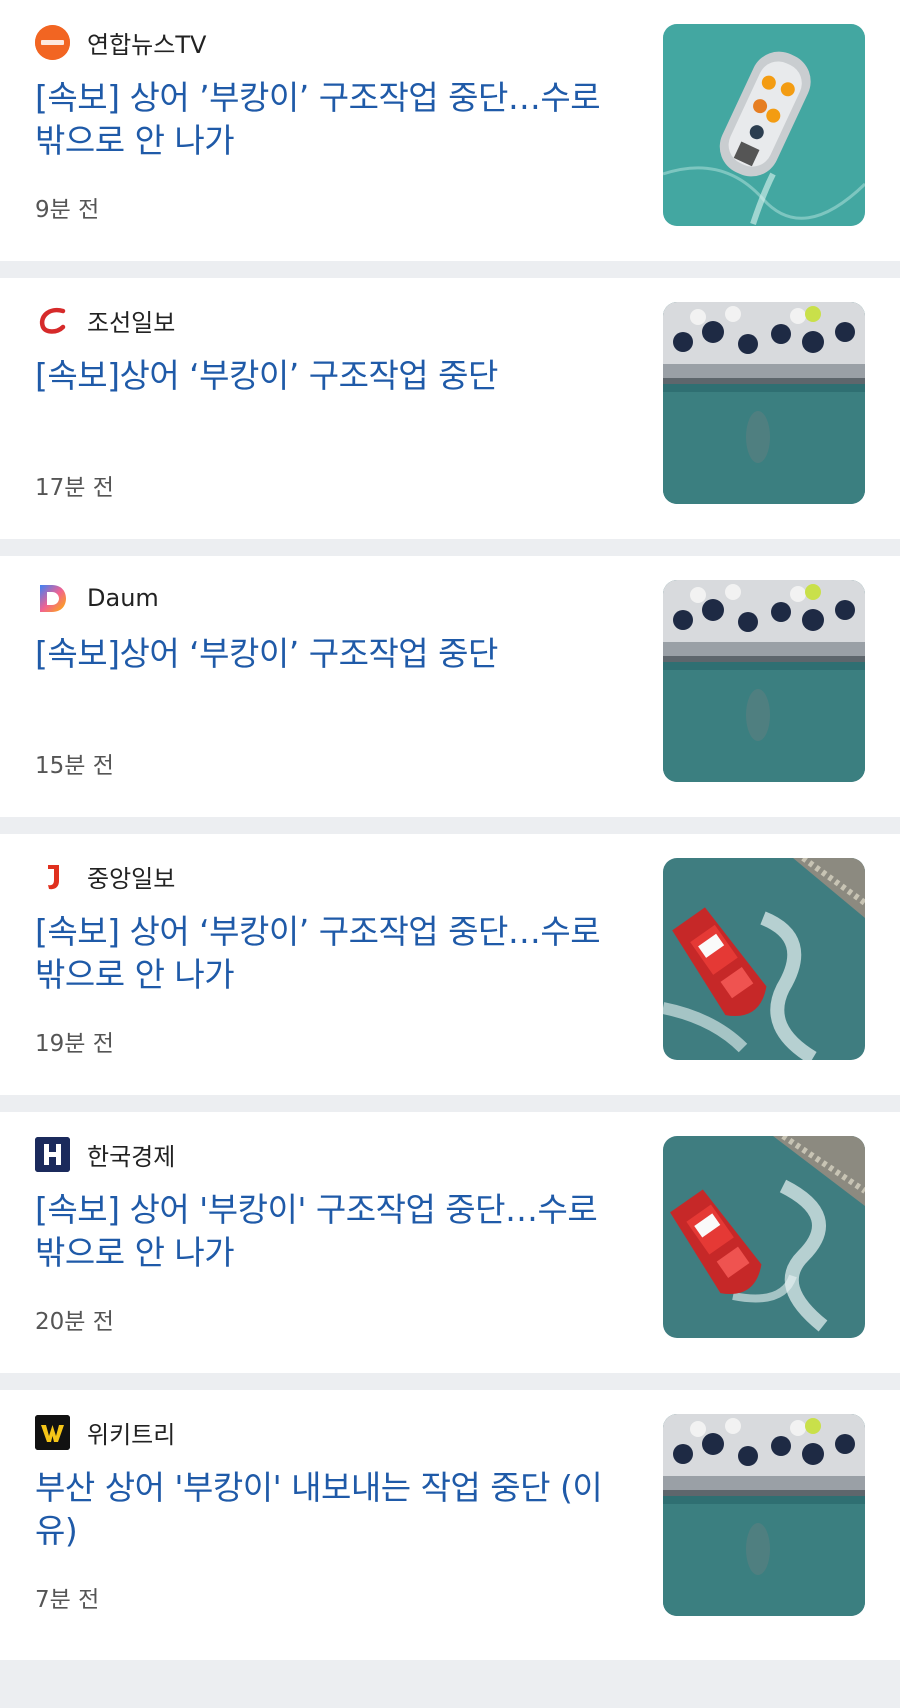  Describe the element at coordinates (74, 1044) in the screenshot. I see `article-time: 19분 전` at that location.